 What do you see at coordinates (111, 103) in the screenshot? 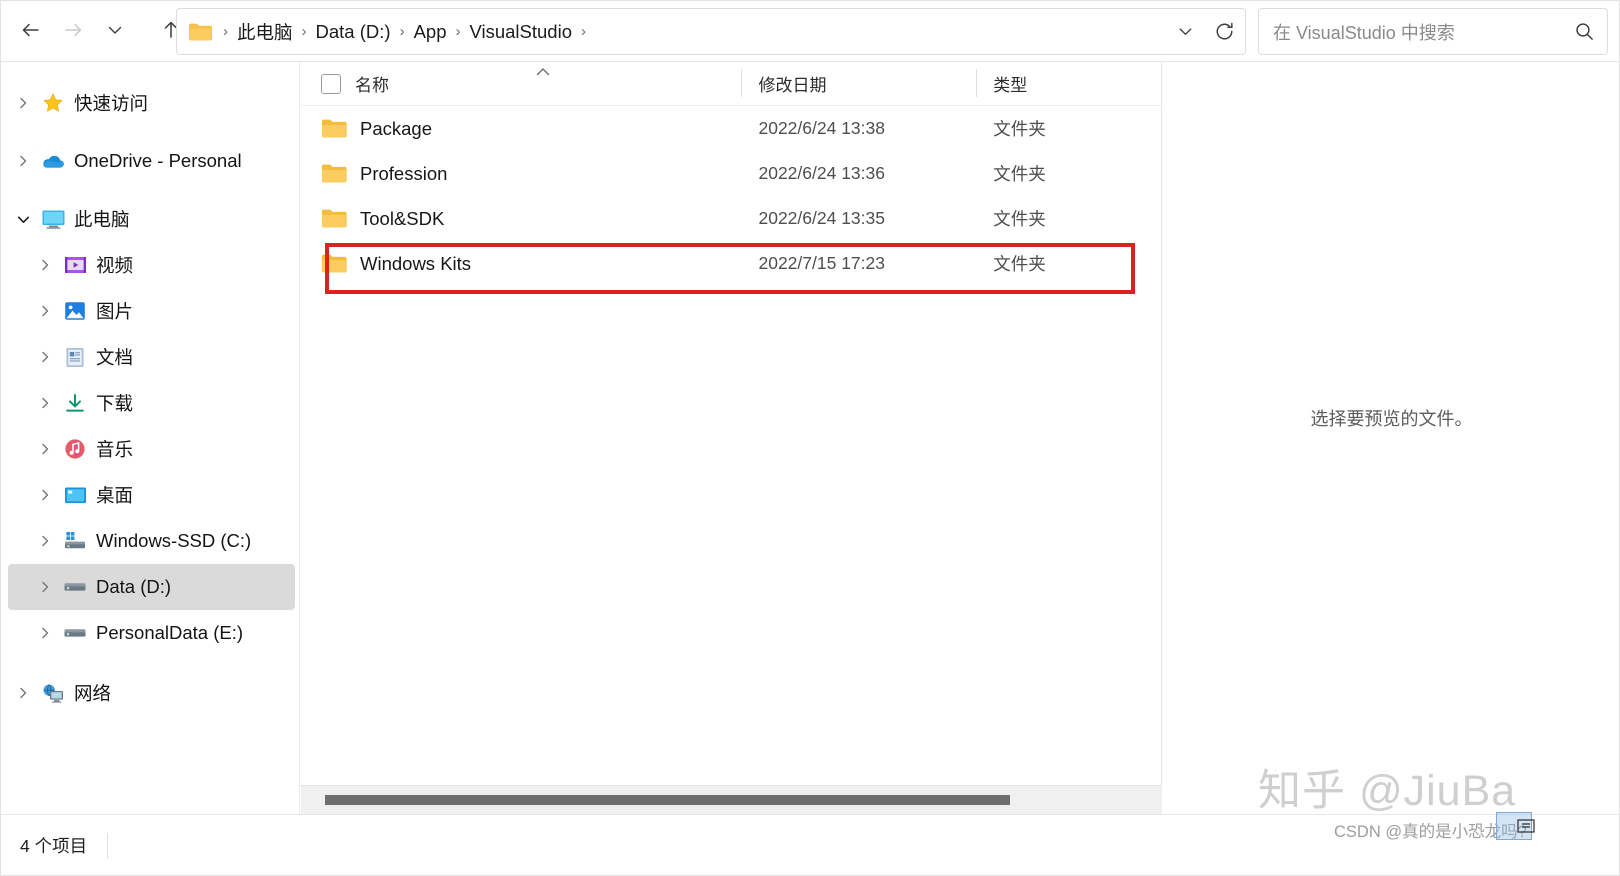
I see `sidebar-item-label: 快速访问` at bounding box center [111, 103].